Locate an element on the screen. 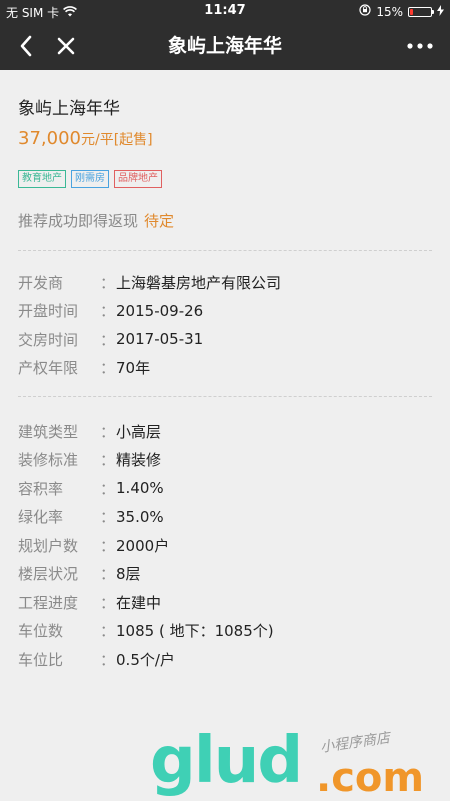 This screenshot has width=450, height=801. info-value: 2015-09-26 is located at coordinates (160, 310).